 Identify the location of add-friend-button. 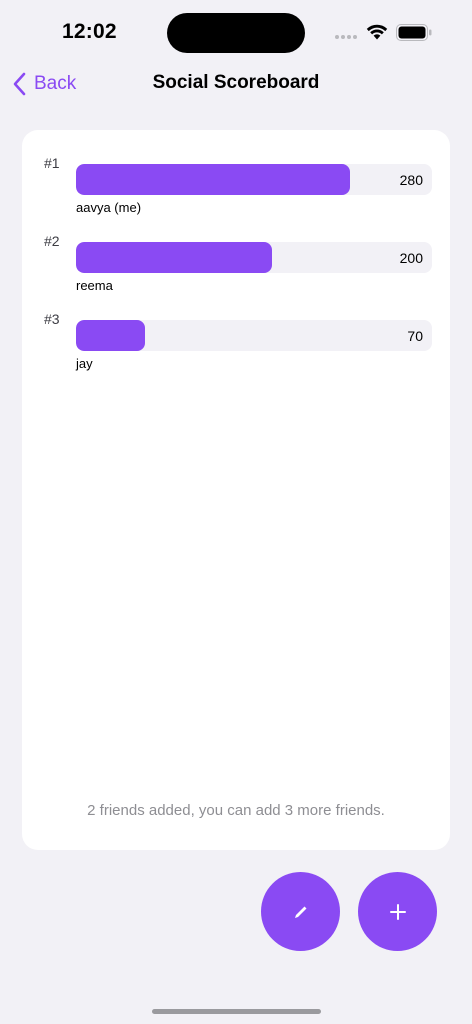
(397, 911).